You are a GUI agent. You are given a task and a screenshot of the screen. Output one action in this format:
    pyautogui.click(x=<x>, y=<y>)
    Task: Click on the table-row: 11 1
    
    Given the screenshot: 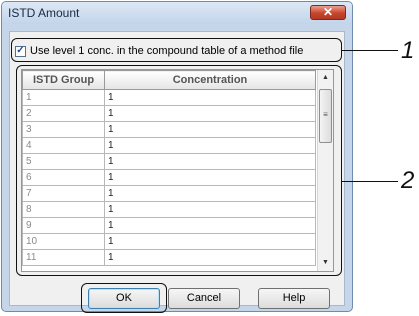 What is the action you would take?
    pyautogui.click(x=169, y=257)
    